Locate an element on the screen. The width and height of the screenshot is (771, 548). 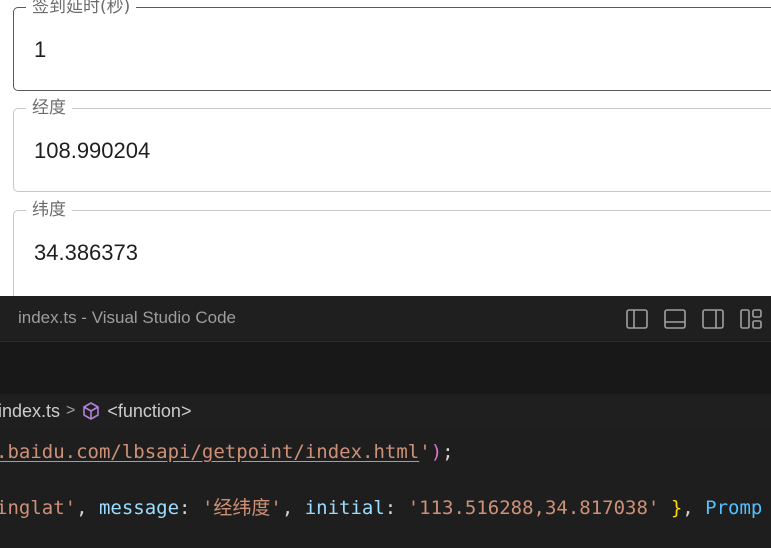
code-token-string: '113.516288,34.817038' is located at coordinates (533, 508).